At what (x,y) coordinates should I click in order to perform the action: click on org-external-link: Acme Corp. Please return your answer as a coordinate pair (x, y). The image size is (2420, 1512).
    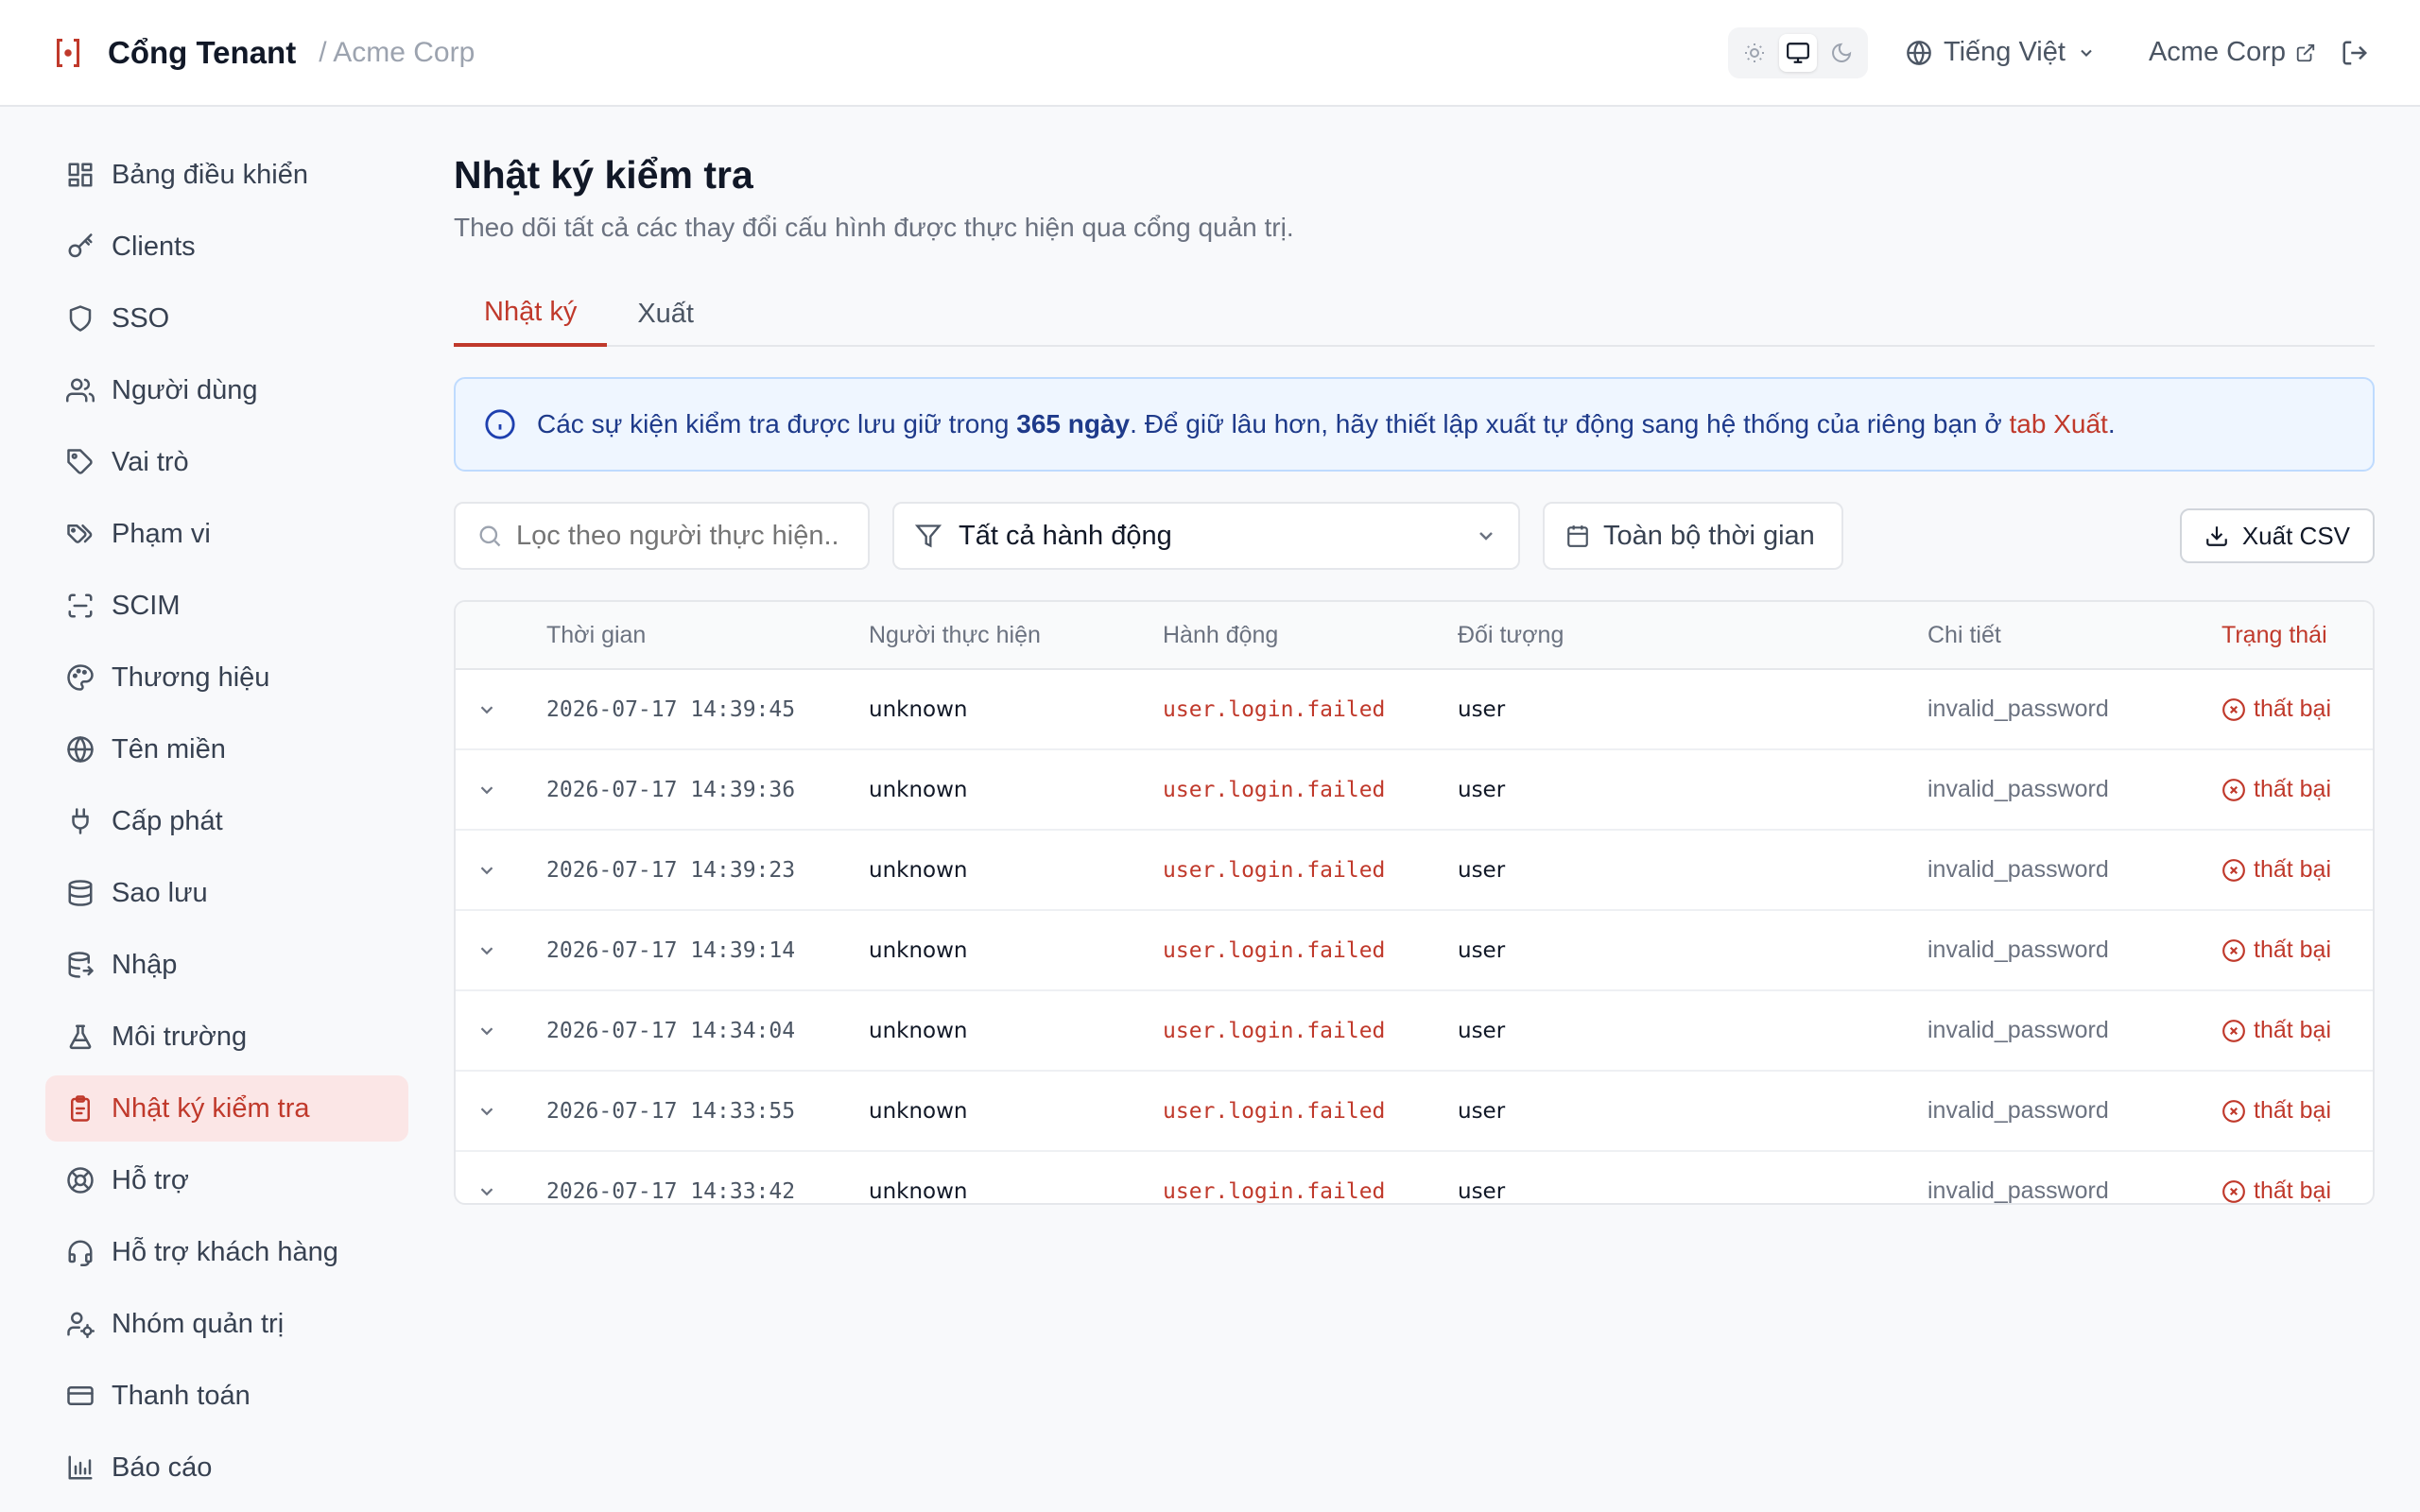
    Looking at the image, I should click on (2232, 52).